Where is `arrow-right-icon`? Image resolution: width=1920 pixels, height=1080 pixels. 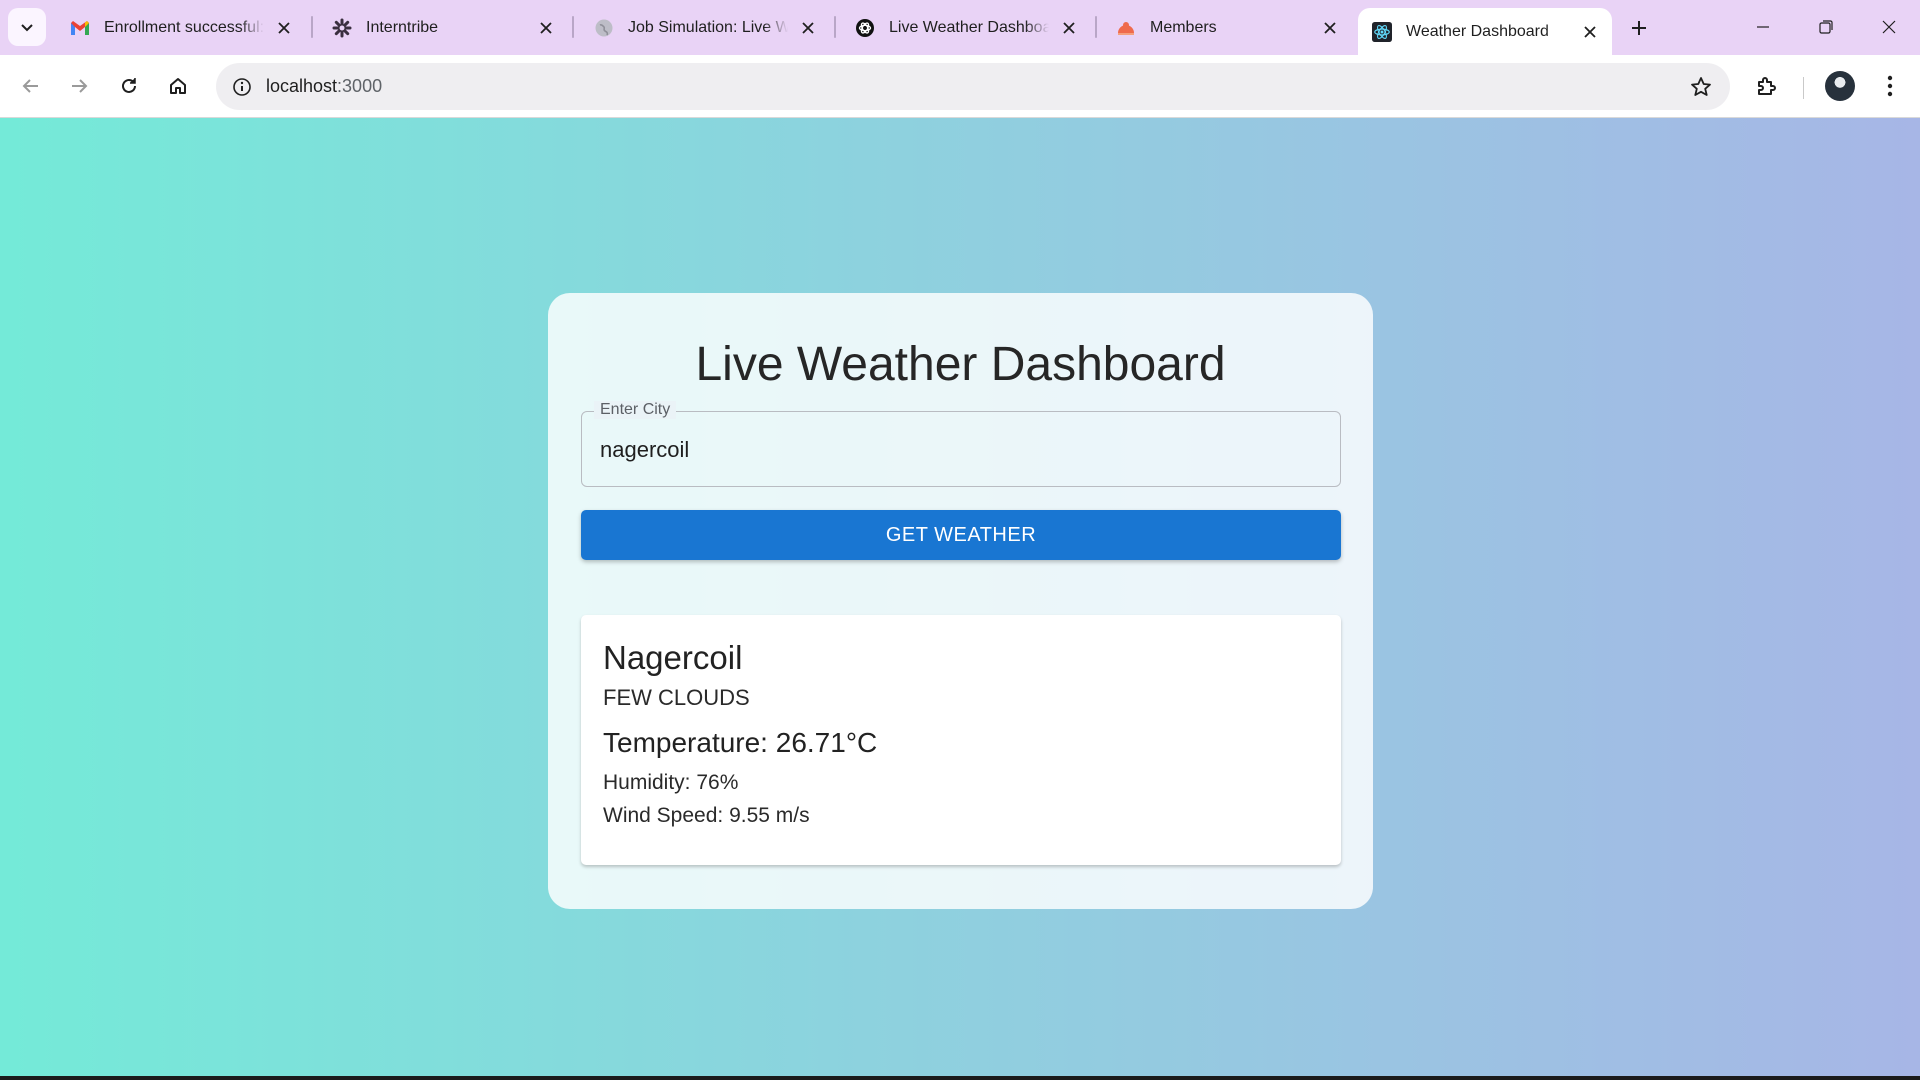 arrow-right-icon is located at coordinates (80, 86).